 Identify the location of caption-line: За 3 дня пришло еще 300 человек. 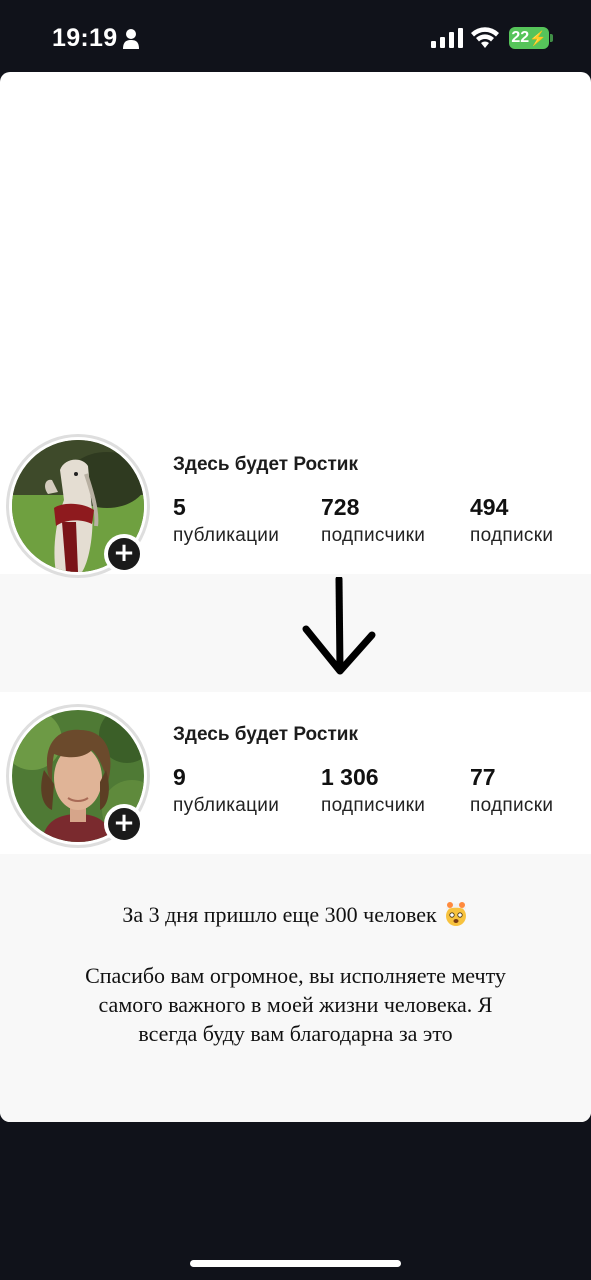
(295, 914).